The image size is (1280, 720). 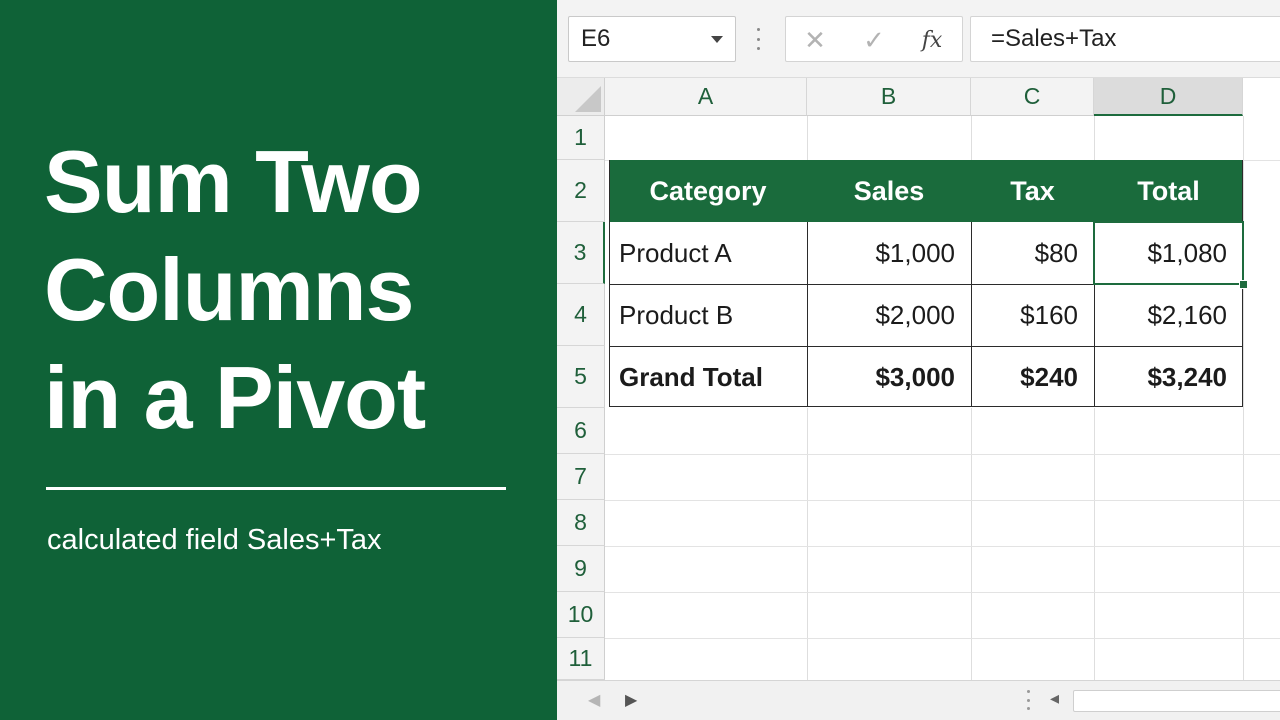 What do you see at coordinates (1032, 97) in the screenshot?
I see `column-header-c: C` at bounding box center [1032, 97].